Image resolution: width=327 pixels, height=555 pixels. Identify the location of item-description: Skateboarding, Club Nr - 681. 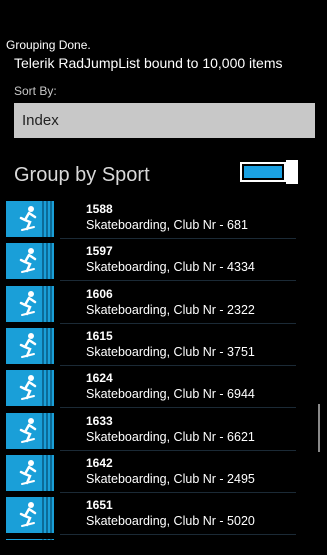
(167, 225).